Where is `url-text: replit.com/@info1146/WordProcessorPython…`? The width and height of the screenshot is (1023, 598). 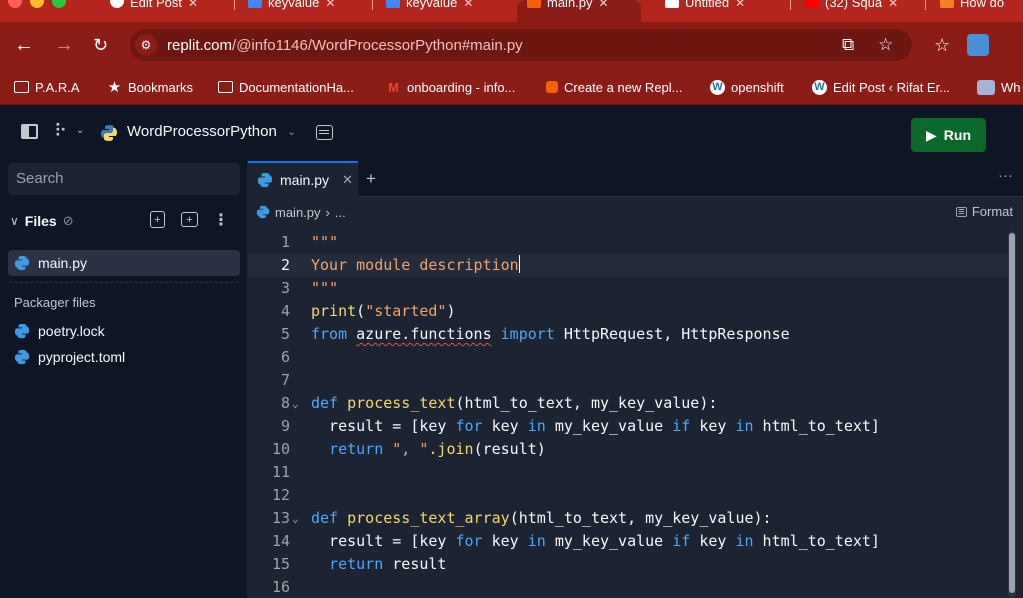 url-text: replit.com/@info1146/WordProcessorPython… is located at coordinates (345, 45).